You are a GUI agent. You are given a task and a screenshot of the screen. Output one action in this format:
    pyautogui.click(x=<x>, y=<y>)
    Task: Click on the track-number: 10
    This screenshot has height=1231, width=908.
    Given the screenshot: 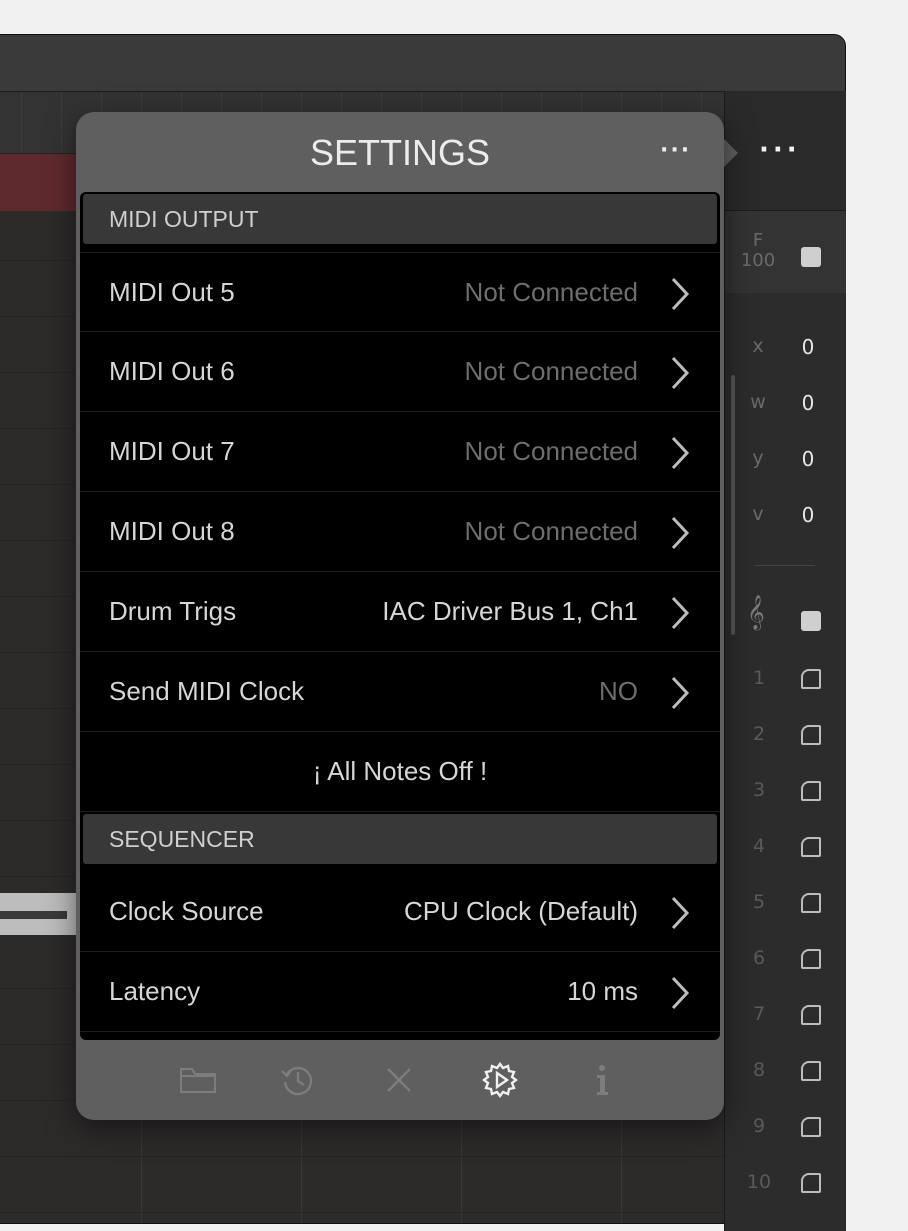 What is the action you would take?
    pyautogui.click(x=759, y=1182)
    